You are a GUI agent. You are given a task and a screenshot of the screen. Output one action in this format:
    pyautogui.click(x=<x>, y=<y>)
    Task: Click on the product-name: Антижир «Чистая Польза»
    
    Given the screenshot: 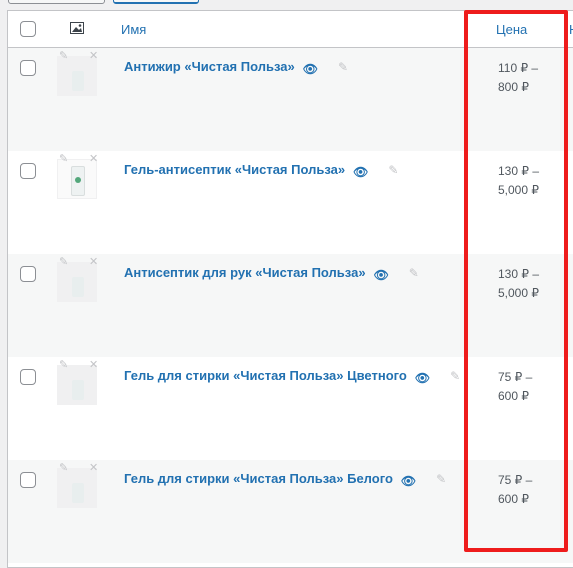 What is the action you would take?
    pyautogui.click(x=209, y=66)
    